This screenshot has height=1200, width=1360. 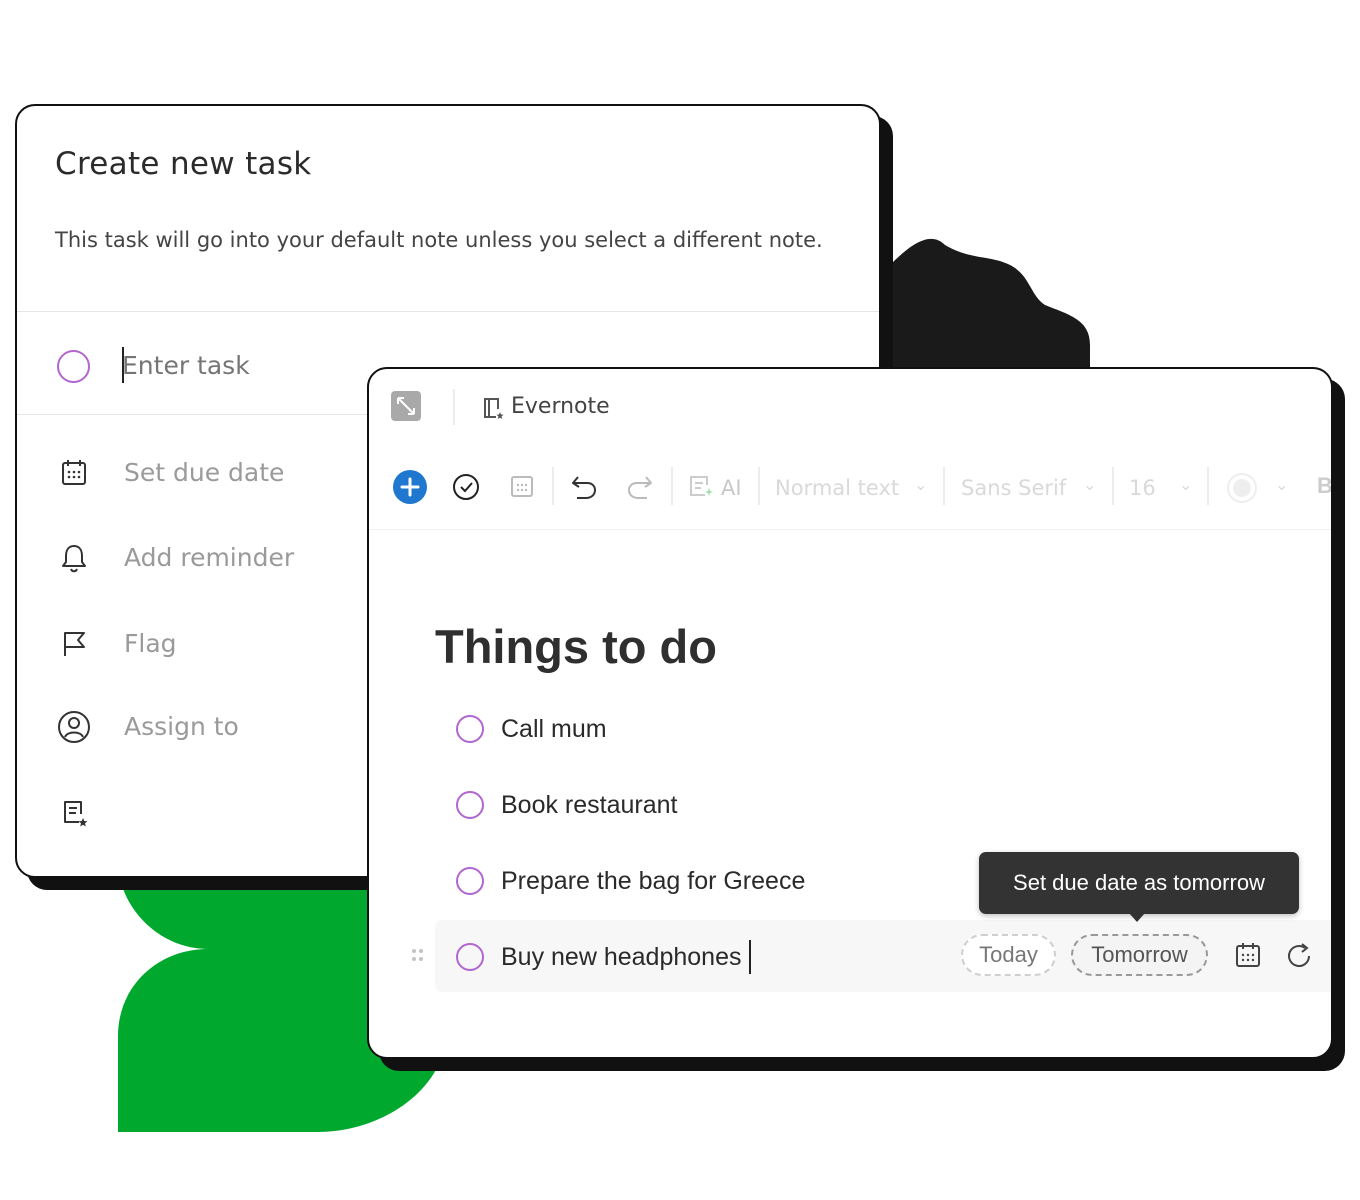 I want to click on set-due-date-option: Set due date, so click(x=217, y=472).